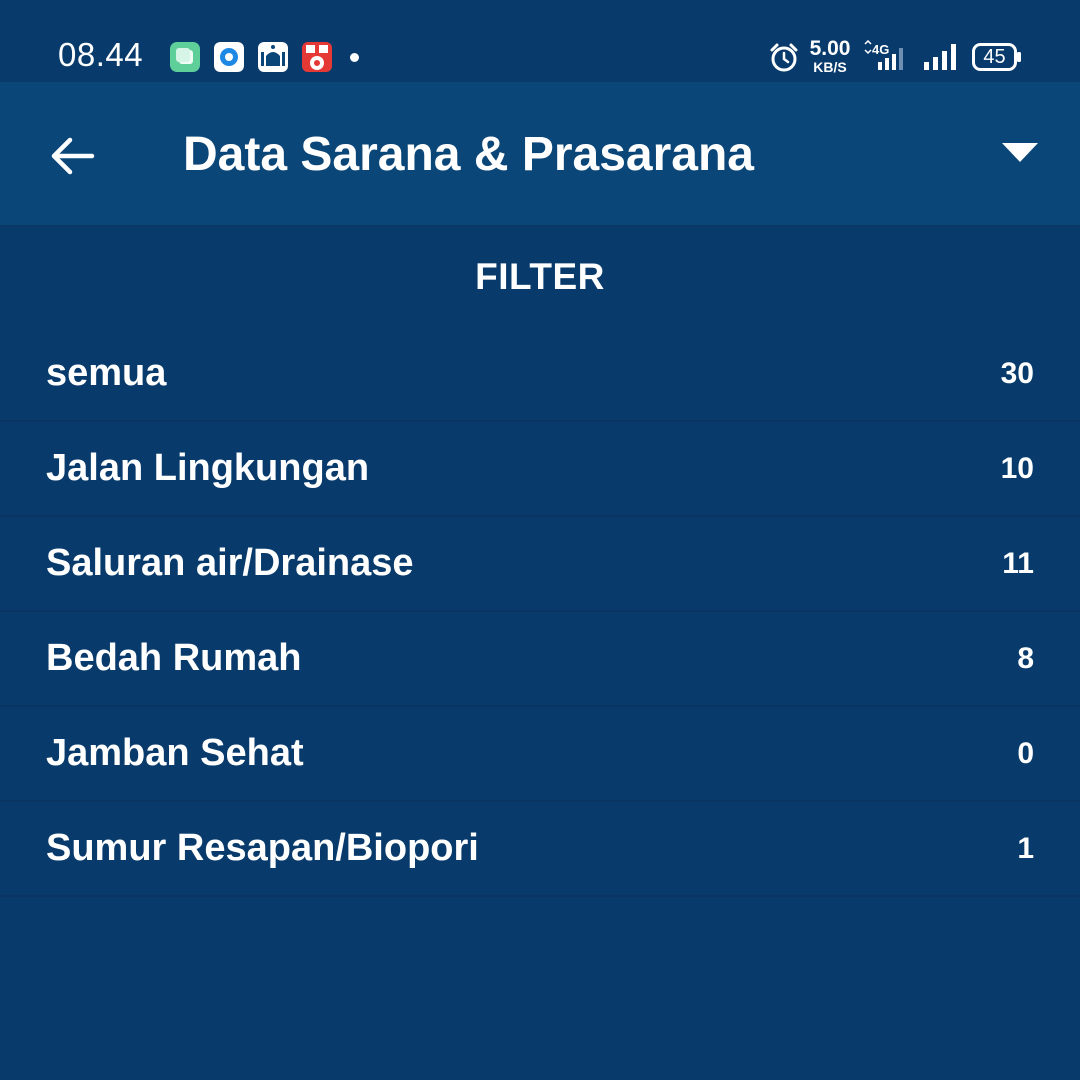  I want to click on network-speed: 5.00 KB/S, so click(830, 56).